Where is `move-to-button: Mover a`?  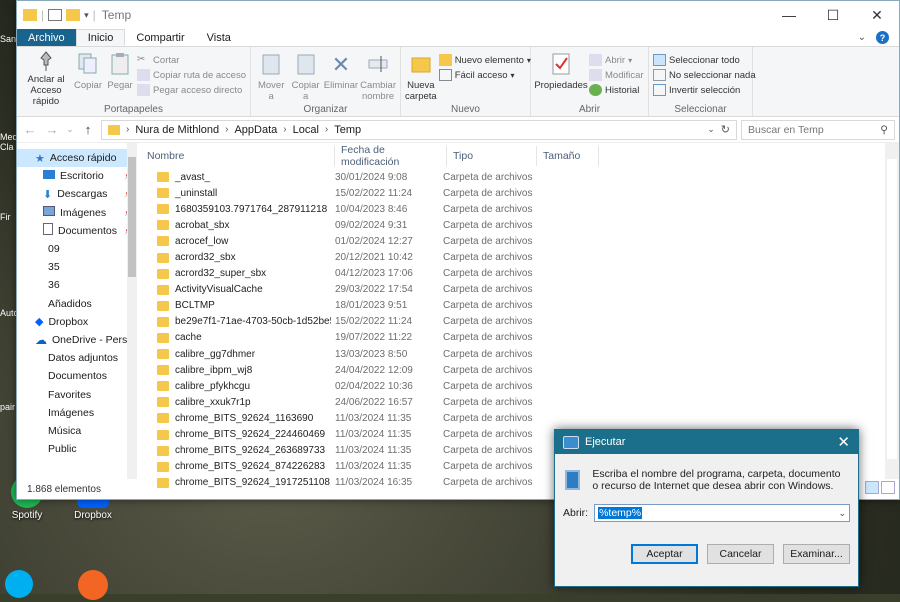 move-to-button: Mover a is located at coordinates (271, 76).